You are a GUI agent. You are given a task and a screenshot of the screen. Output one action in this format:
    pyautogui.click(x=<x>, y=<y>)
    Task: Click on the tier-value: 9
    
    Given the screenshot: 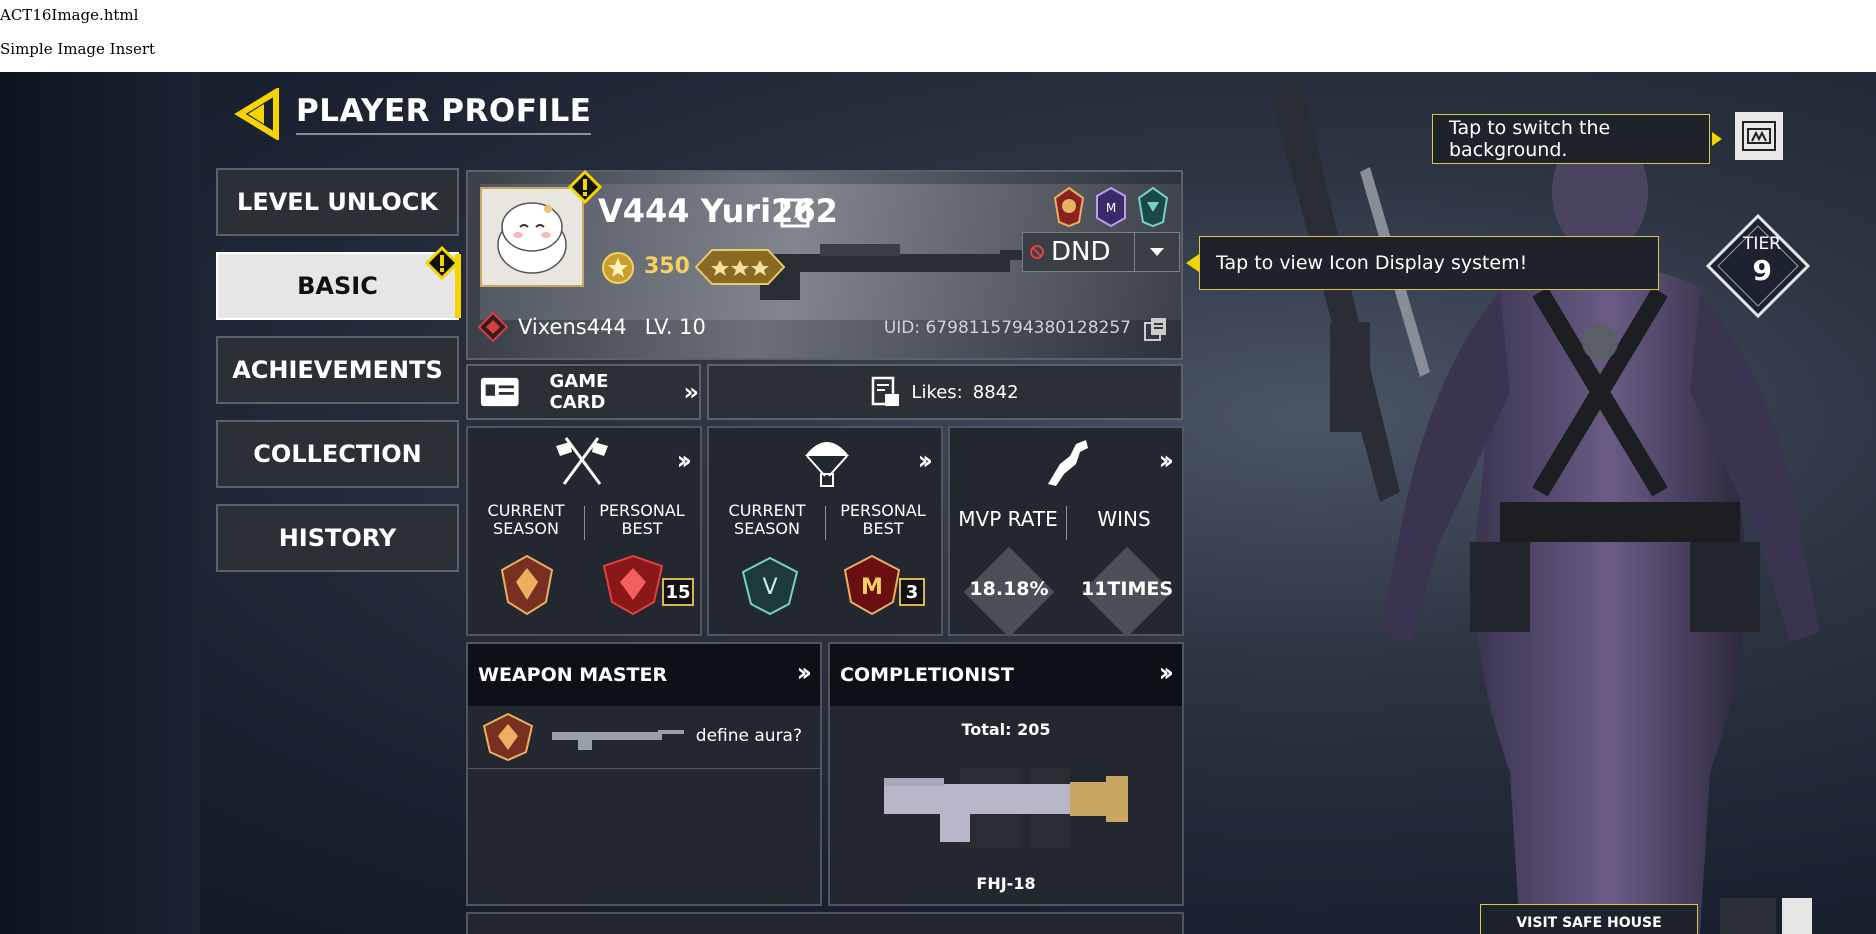 What is the action you would take?
    pyautogui.click(x=1762, y=270)
    